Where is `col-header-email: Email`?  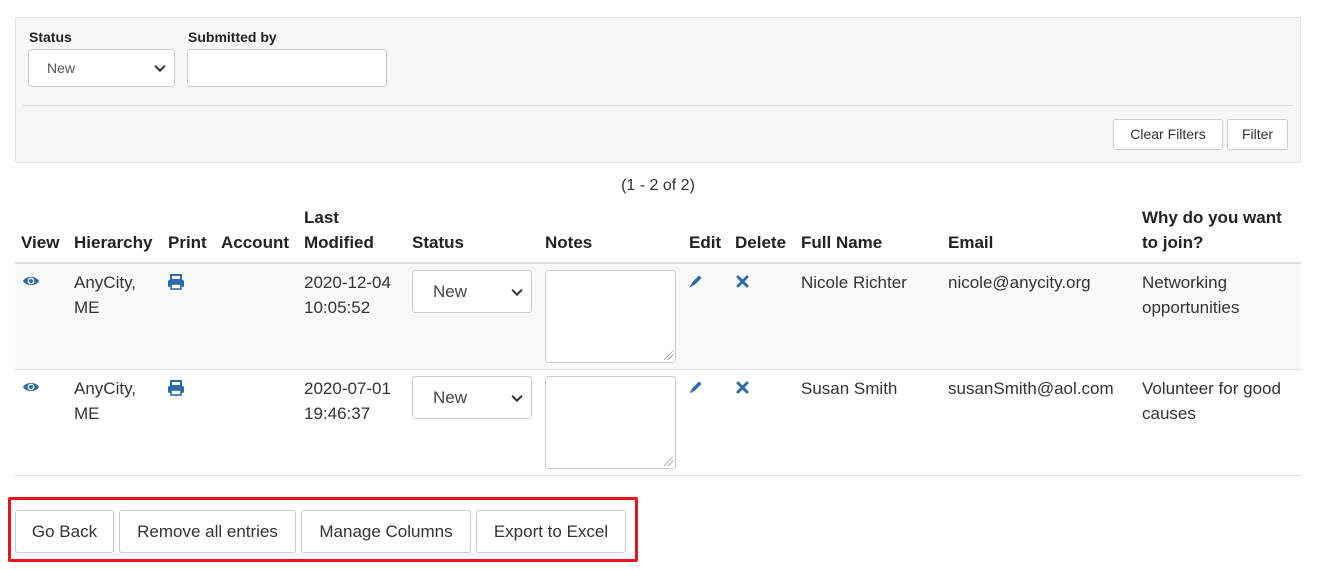
col-header-email: Email is located at coordinates (971, 242).